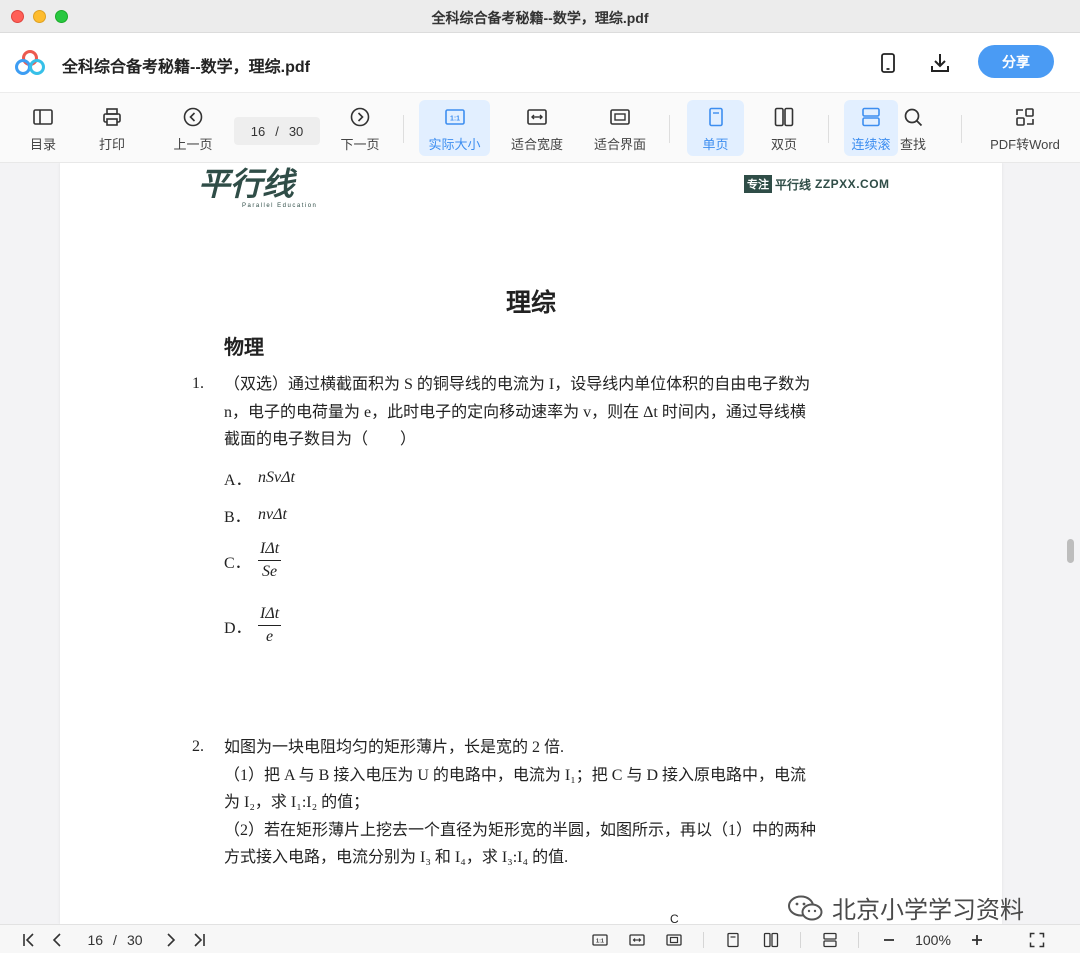  Describe the element at coordinates (1016, 61) in the screenshot. I see `share-button: 分享` at that location.